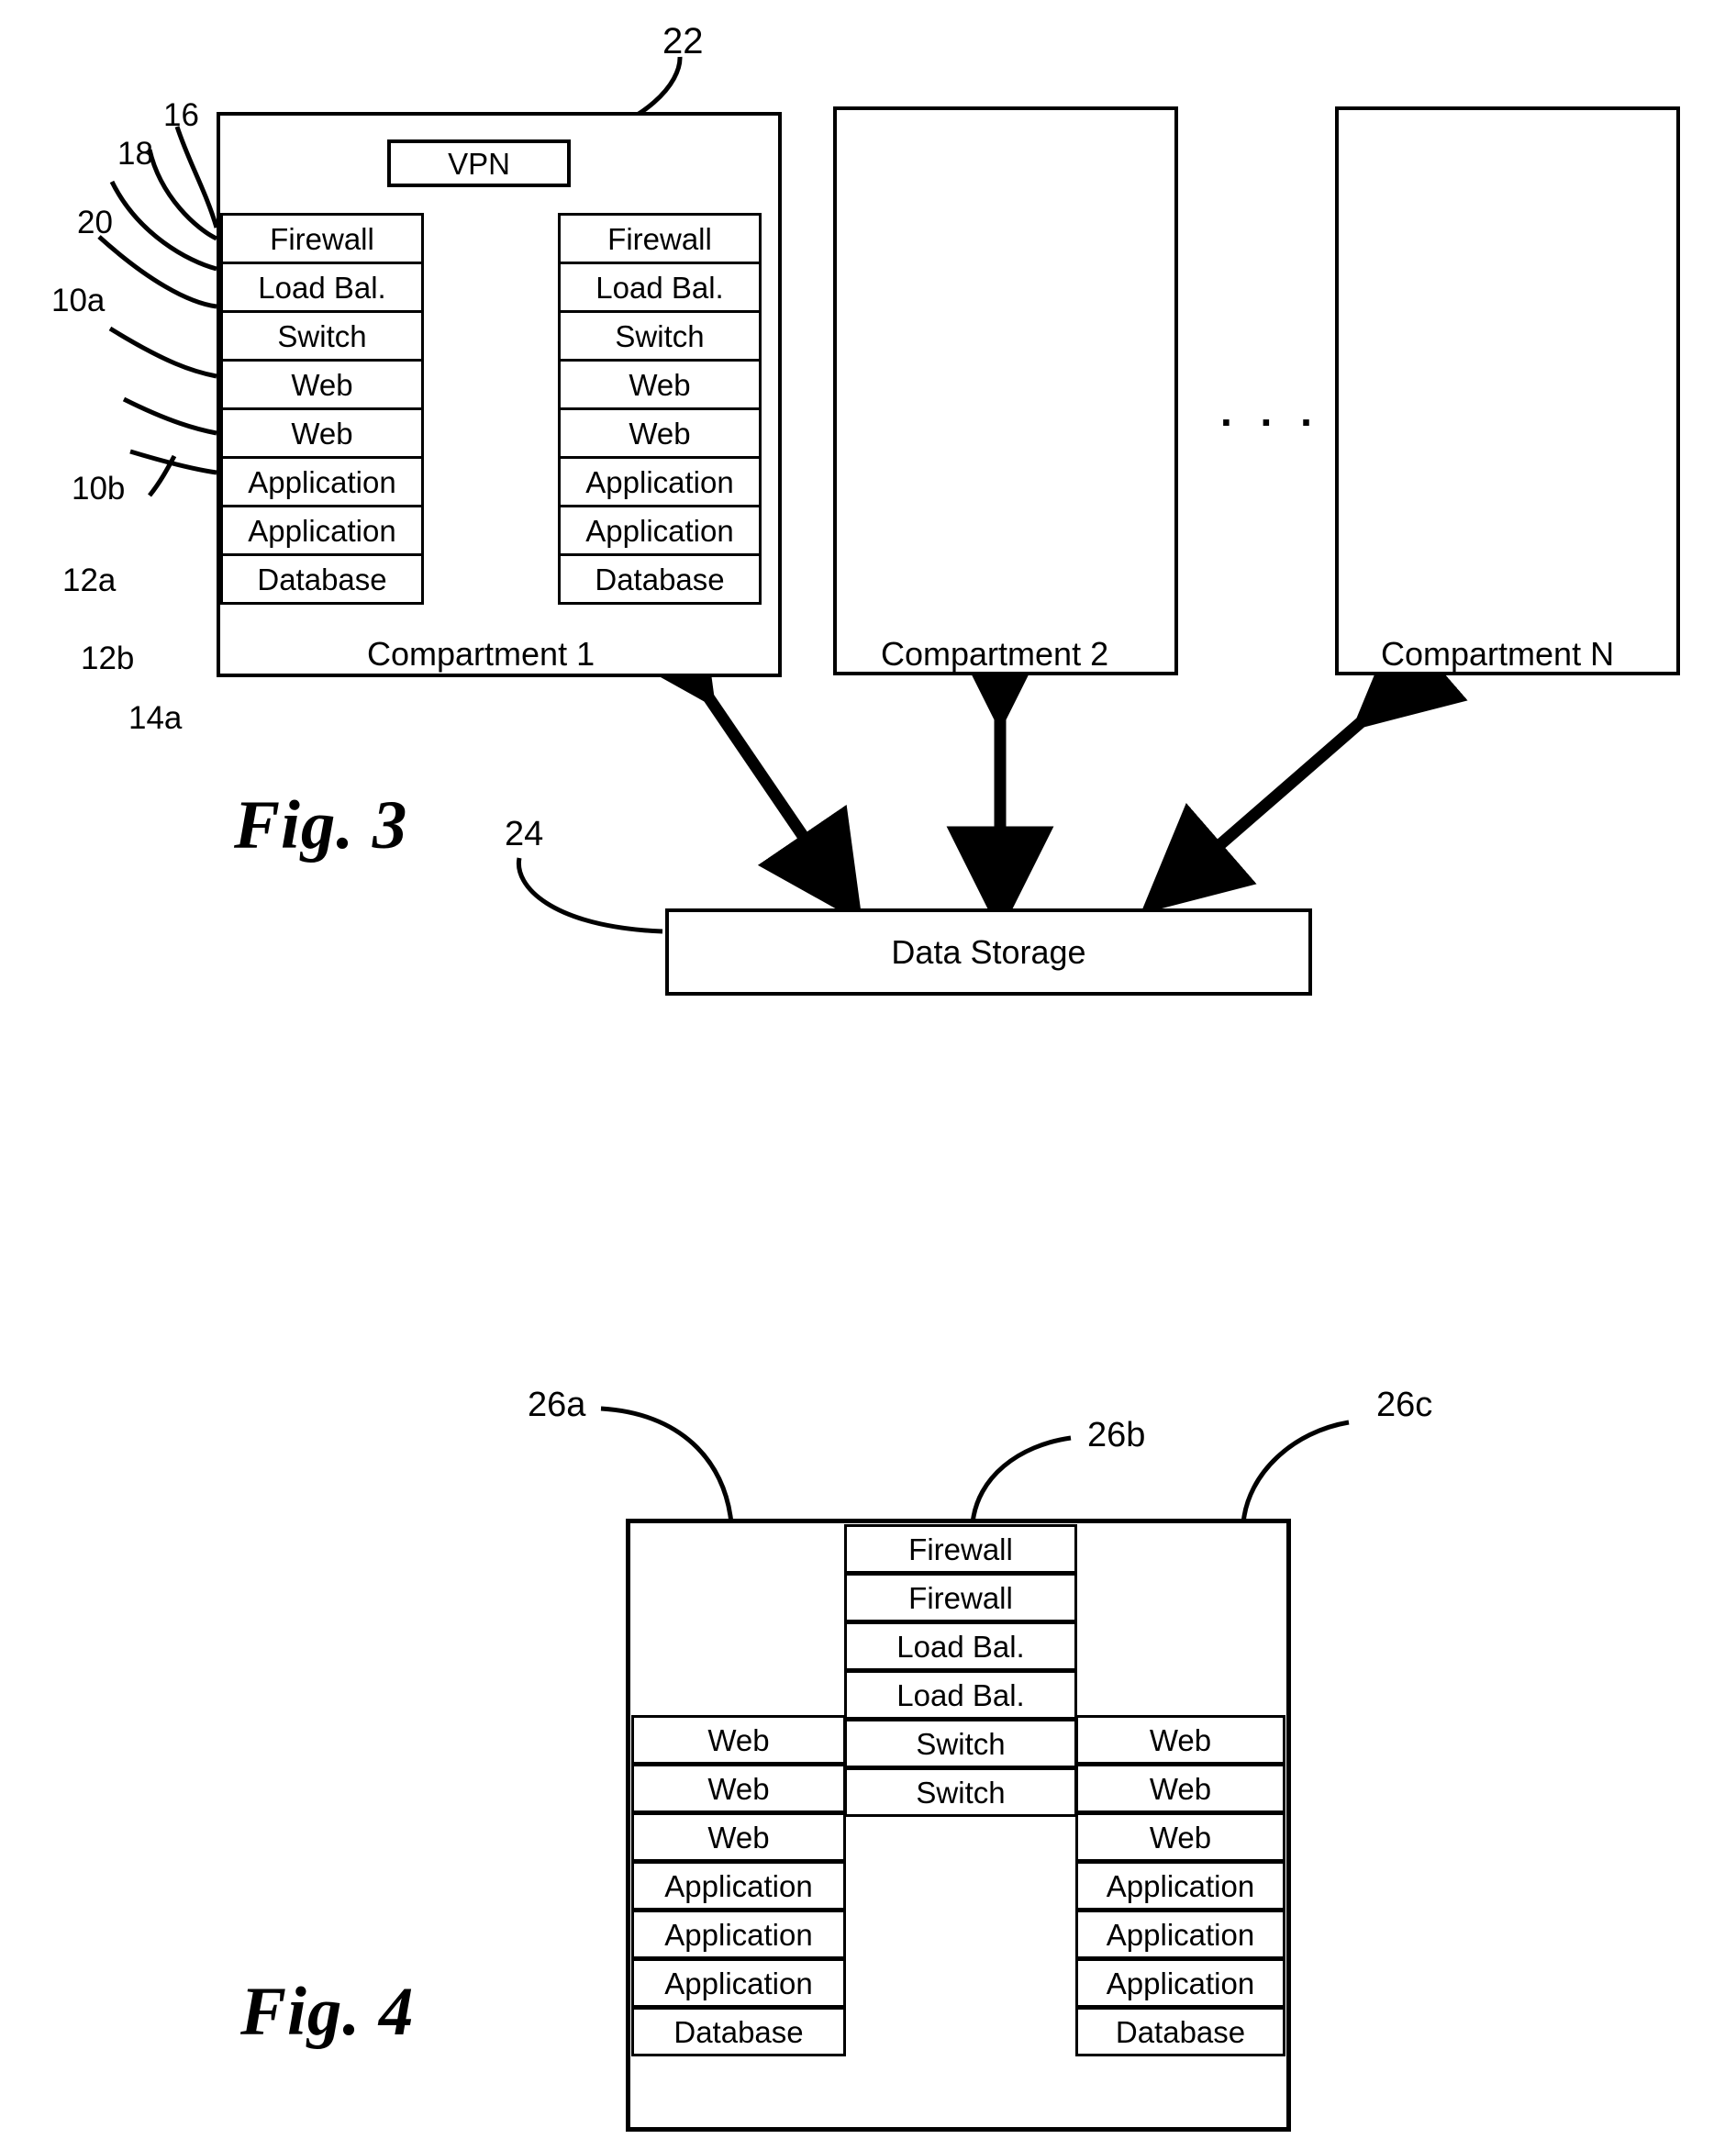  I want to click on f4-c-cell-5-label: Web, so click(1181, 1788).